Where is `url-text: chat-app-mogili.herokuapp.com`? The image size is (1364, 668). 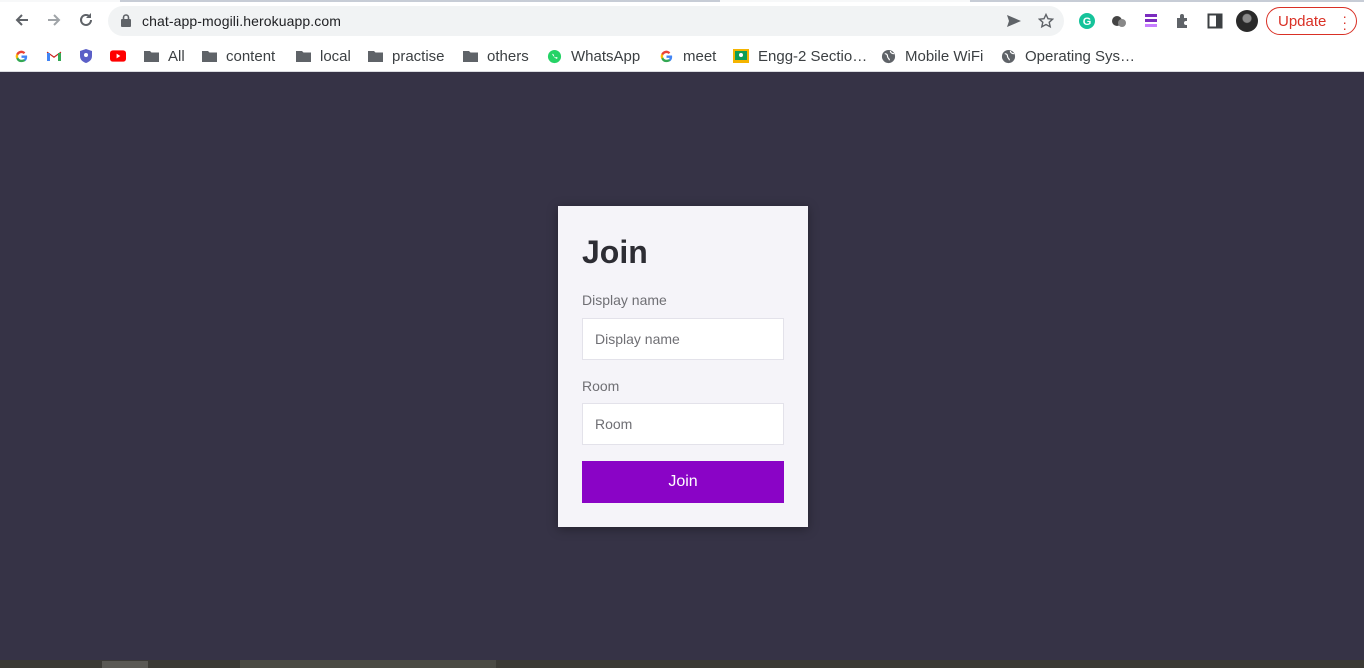
url-text: chat-app-mogili.herokuapp.com is located at coordinates (241, 21).